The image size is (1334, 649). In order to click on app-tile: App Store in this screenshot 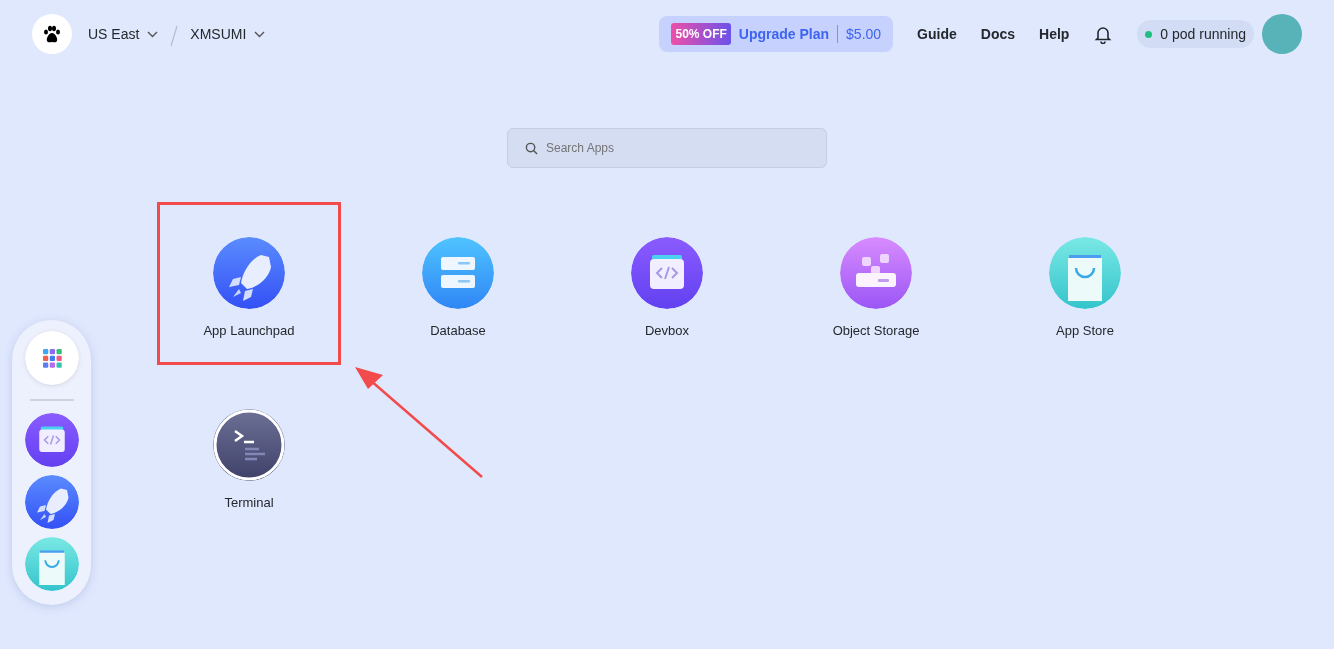, I will do `click(1085, 283)`.